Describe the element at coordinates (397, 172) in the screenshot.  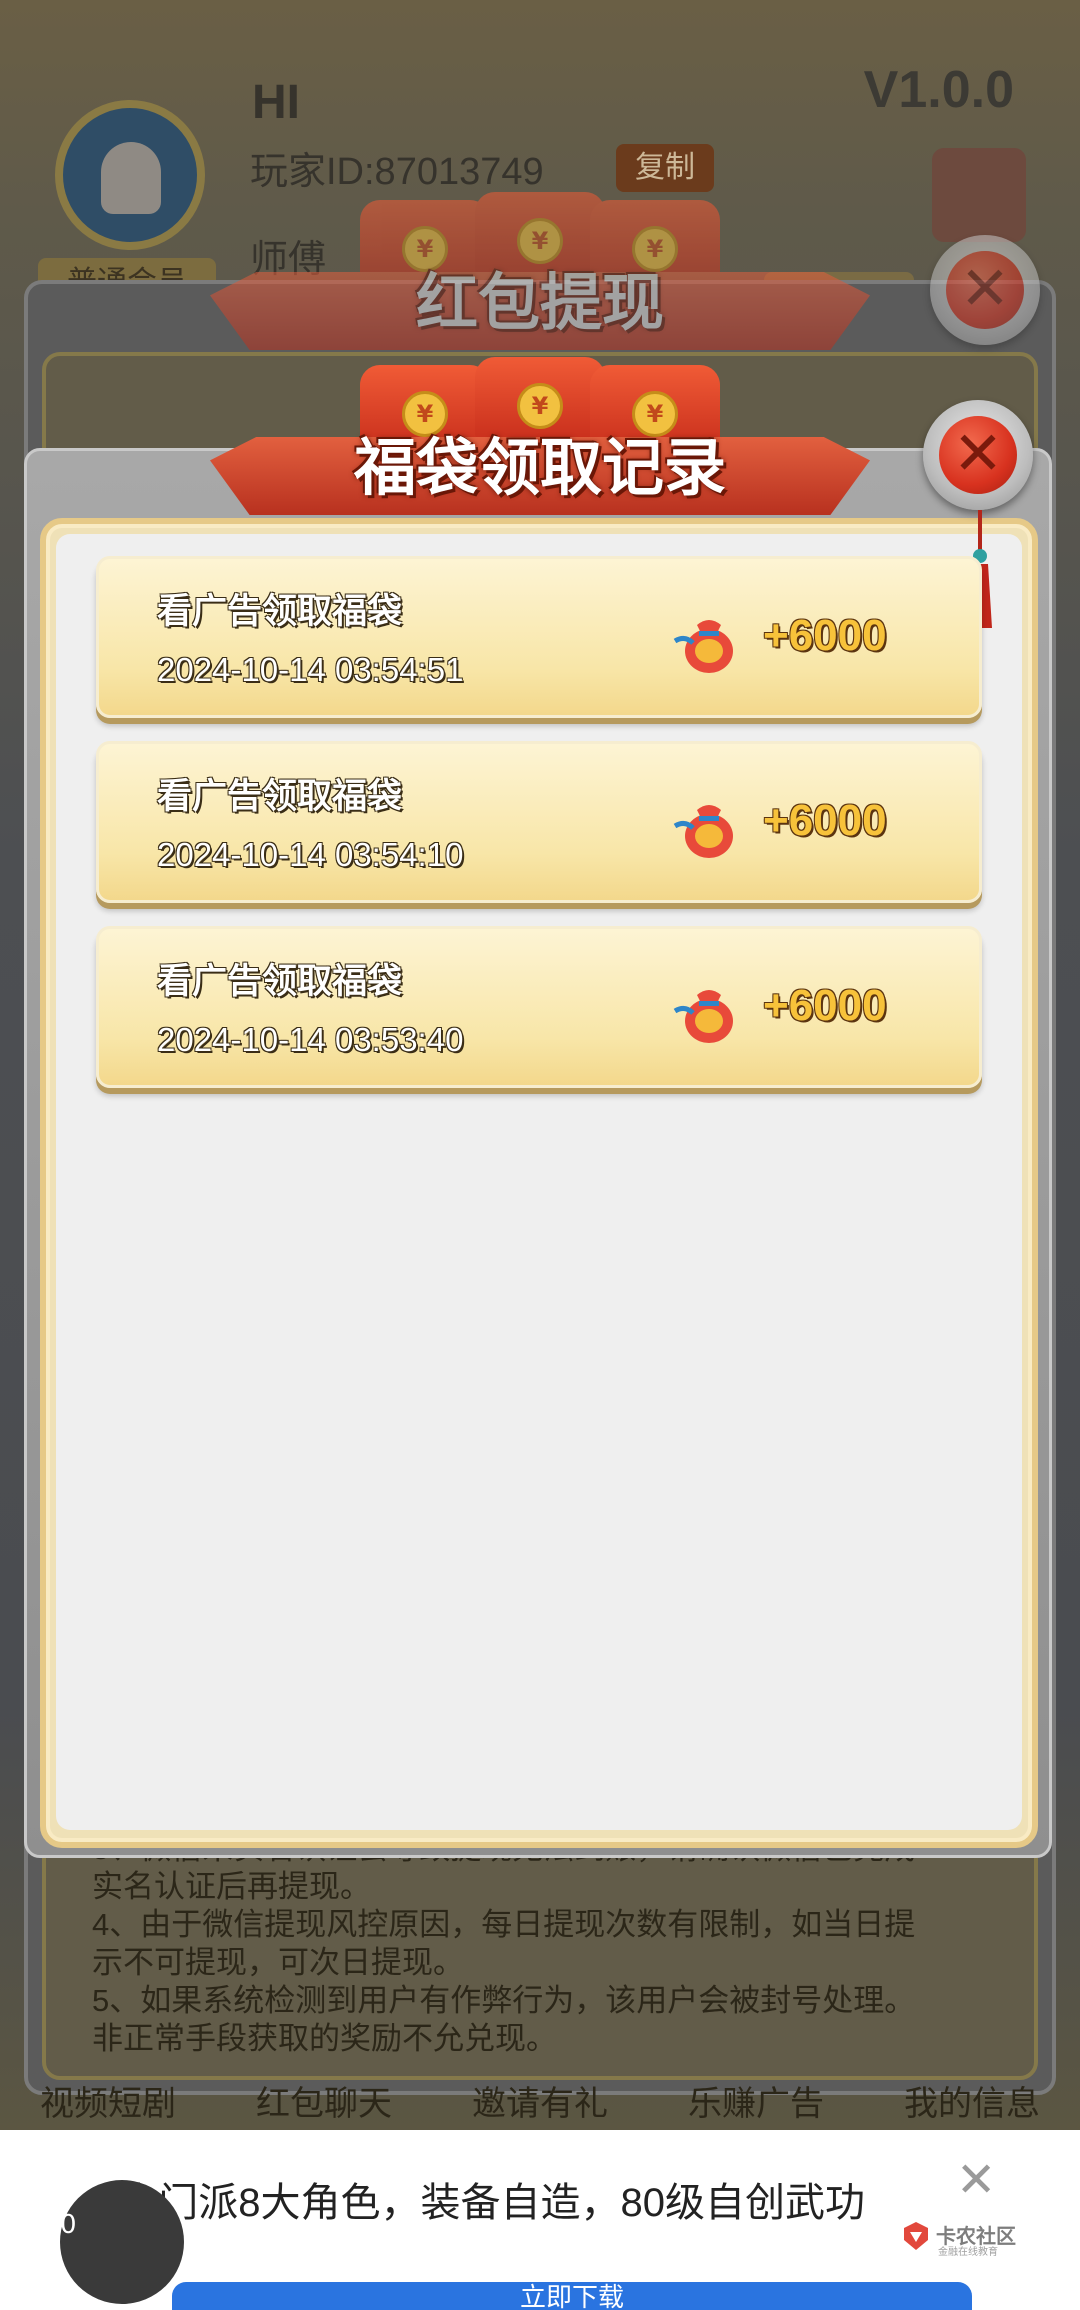
I see `player-id: 玩家ID:87013749` at that location.